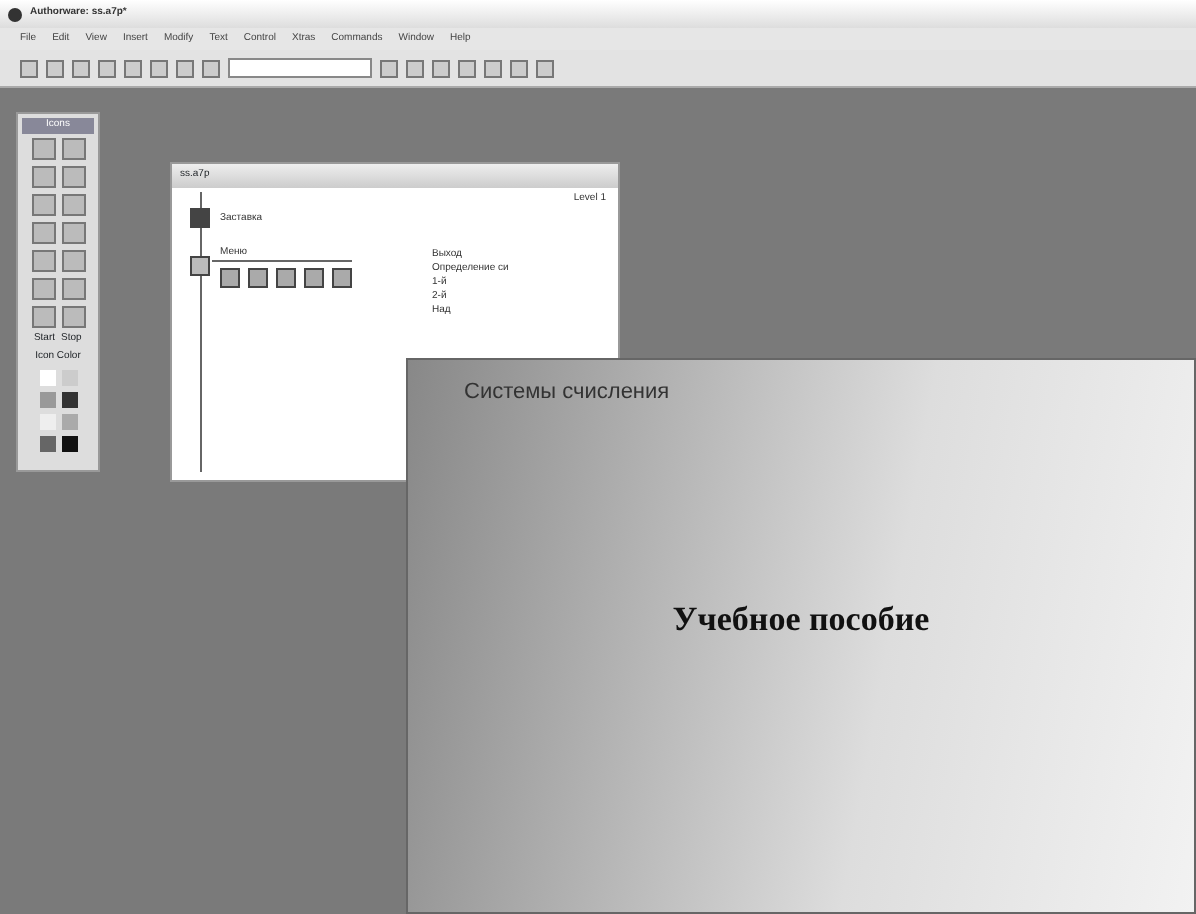 Image resolution: width=1196 pixels, height=914 pixels. I want to click on framework-icon, so click(200, 266).